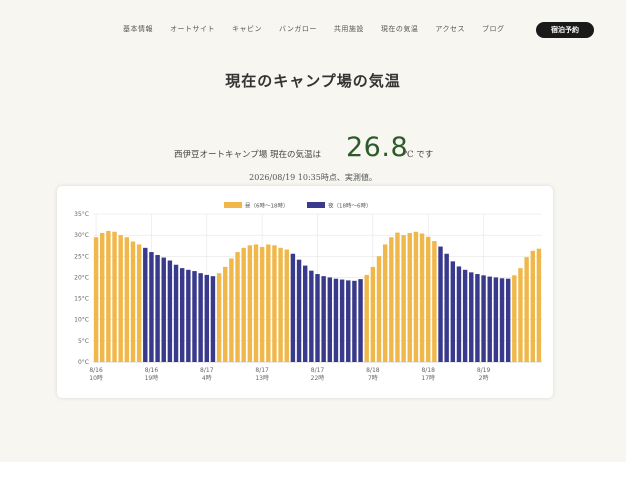 The height and width of the screenshot is (480, 640). Describe the element at coordinates (484, 378) in the screenshot. I see `x-tick-time: 2時` at that location.